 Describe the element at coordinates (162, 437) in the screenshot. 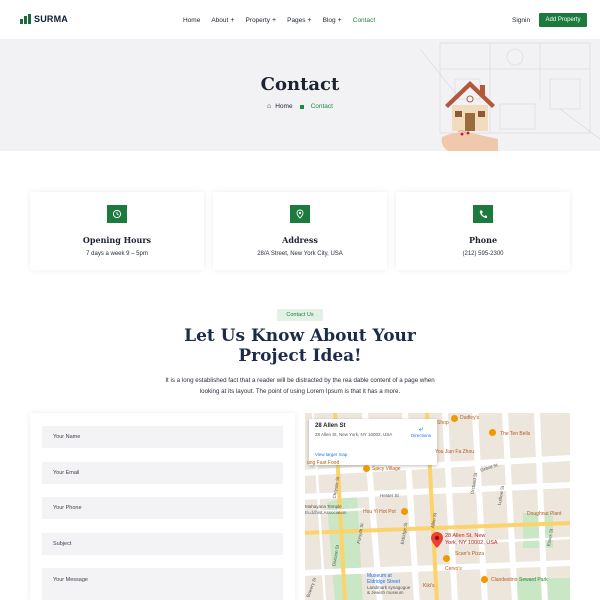

I see `name-field` at that location.